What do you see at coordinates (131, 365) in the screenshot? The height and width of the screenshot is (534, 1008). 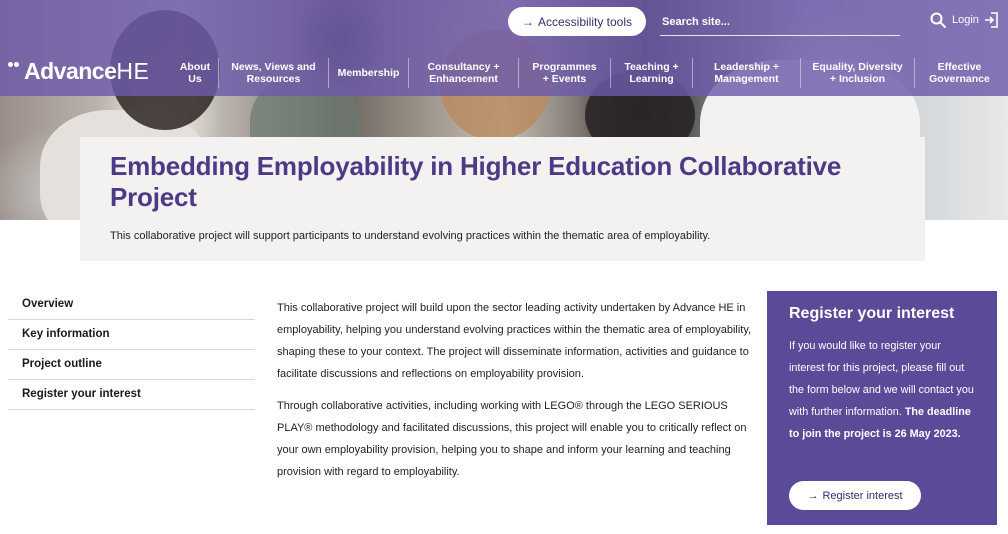 I see `sidebar-item-project-outline: Project outline` at bounding box center [131, 365].